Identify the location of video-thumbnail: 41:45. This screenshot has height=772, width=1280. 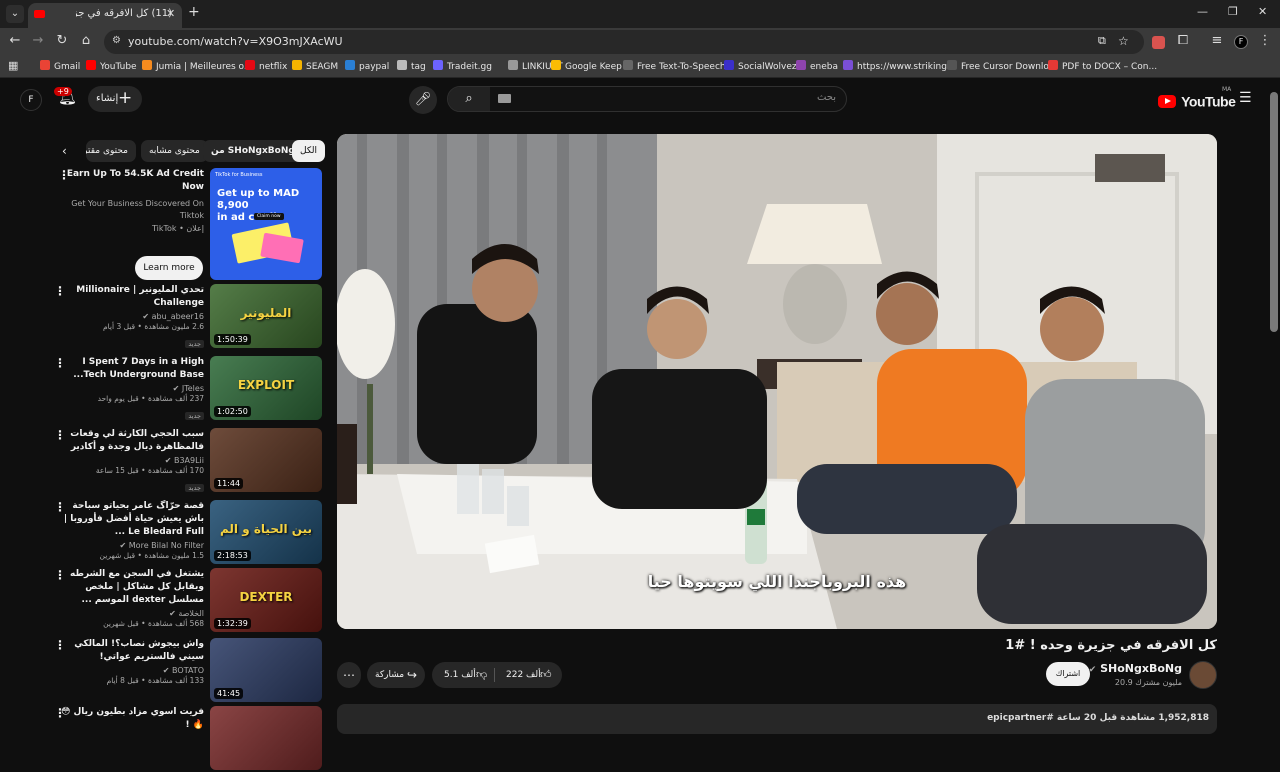
(266, 670).